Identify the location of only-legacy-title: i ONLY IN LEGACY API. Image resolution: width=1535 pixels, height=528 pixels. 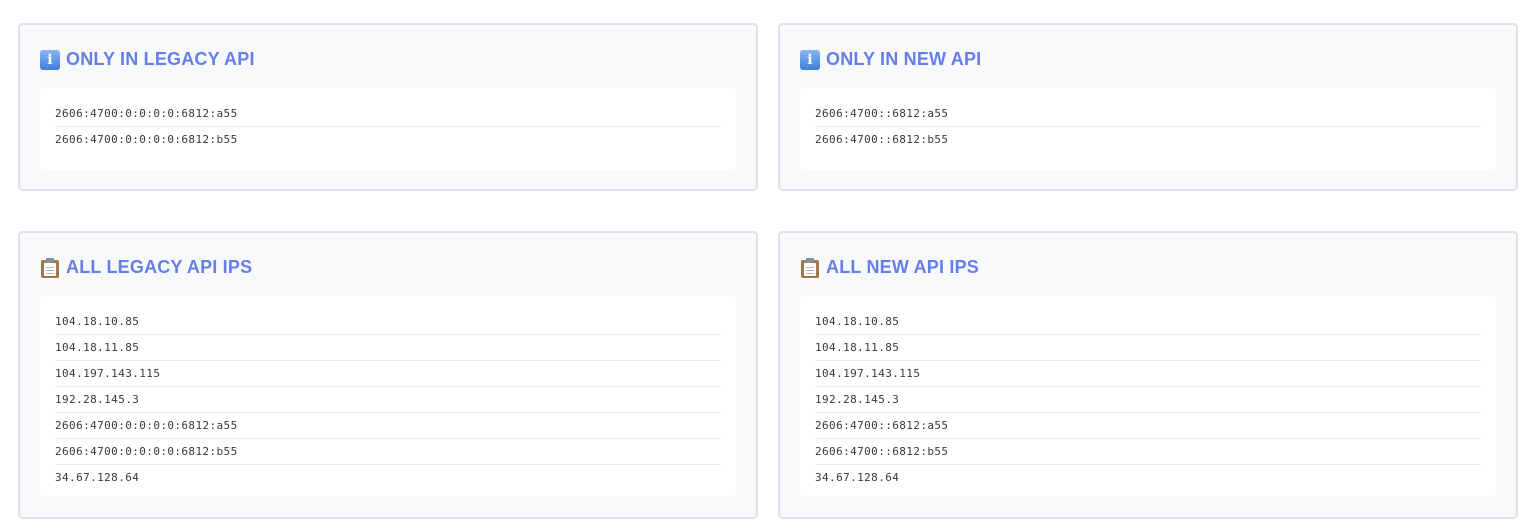
(147, 59).